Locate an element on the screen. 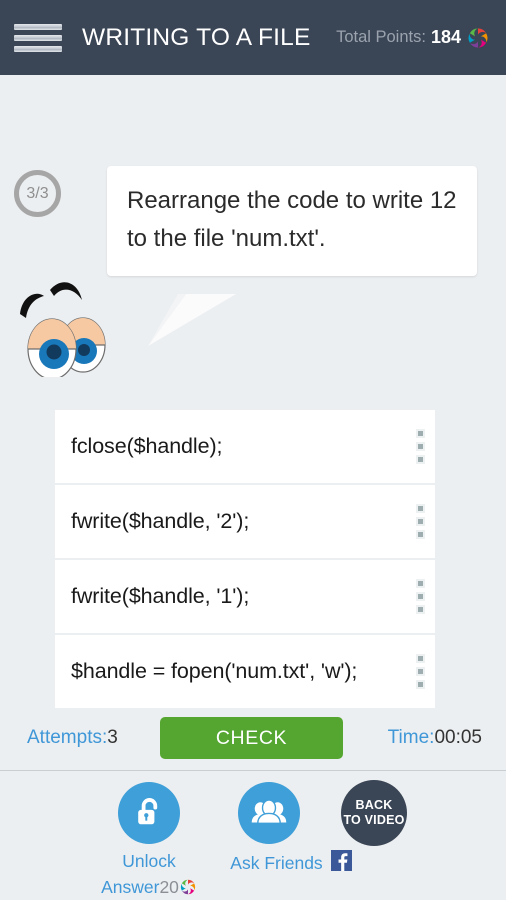  hamburger-menu-icon is located at coordinates (38, 38).